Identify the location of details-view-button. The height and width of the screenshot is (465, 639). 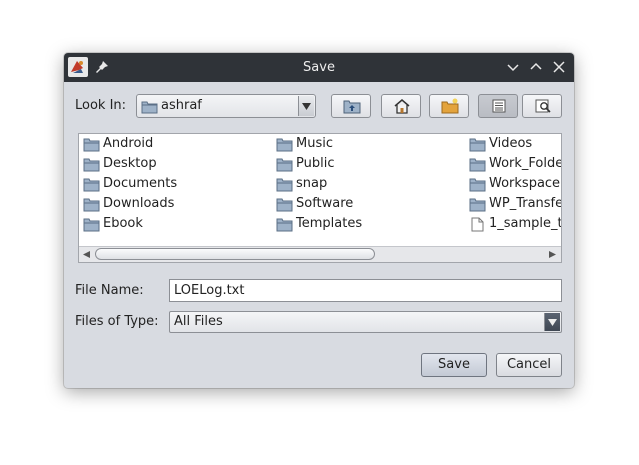
(542, 106).